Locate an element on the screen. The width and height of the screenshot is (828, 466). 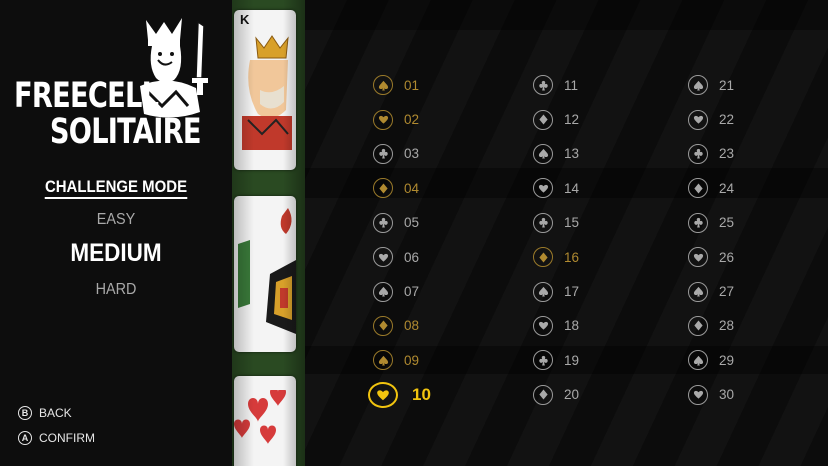
confirm-hint: A CONFIRM is located at coordinates (56, 438).